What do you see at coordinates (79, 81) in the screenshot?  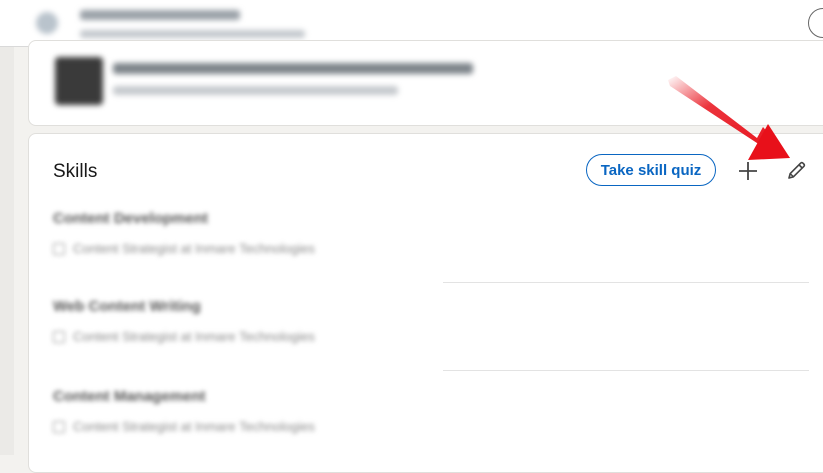 I see `company-logo` at bounding box center [79, 81].